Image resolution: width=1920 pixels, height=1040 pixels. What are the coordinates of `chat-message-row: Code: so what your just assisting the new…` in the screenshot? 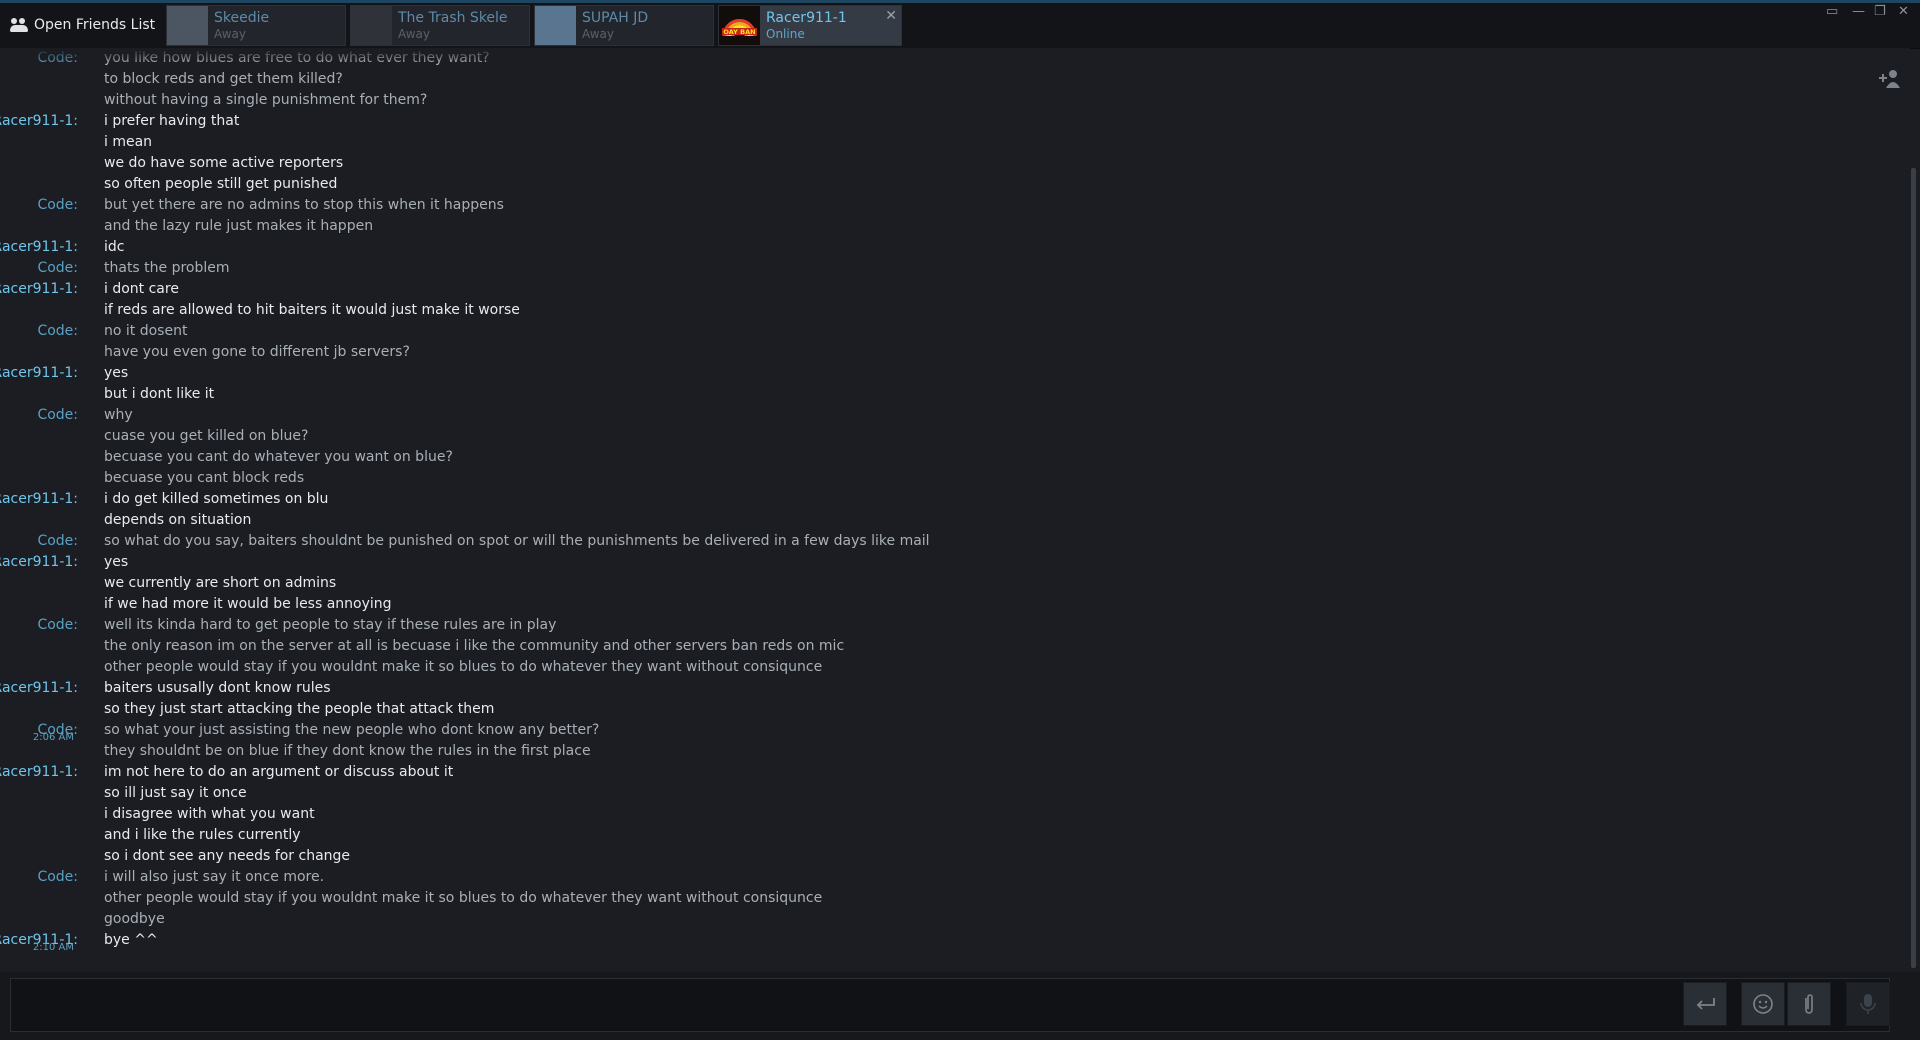 It's located at (950, 731).